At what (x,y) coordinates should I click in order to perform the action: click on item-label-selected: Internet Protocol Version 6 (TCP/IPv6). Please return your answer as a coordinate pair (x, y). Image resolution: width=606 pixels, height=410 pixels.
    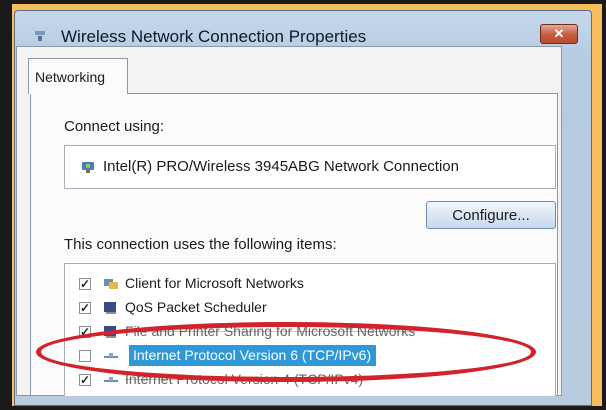
    Looking at the image, I should click on (253, 355).